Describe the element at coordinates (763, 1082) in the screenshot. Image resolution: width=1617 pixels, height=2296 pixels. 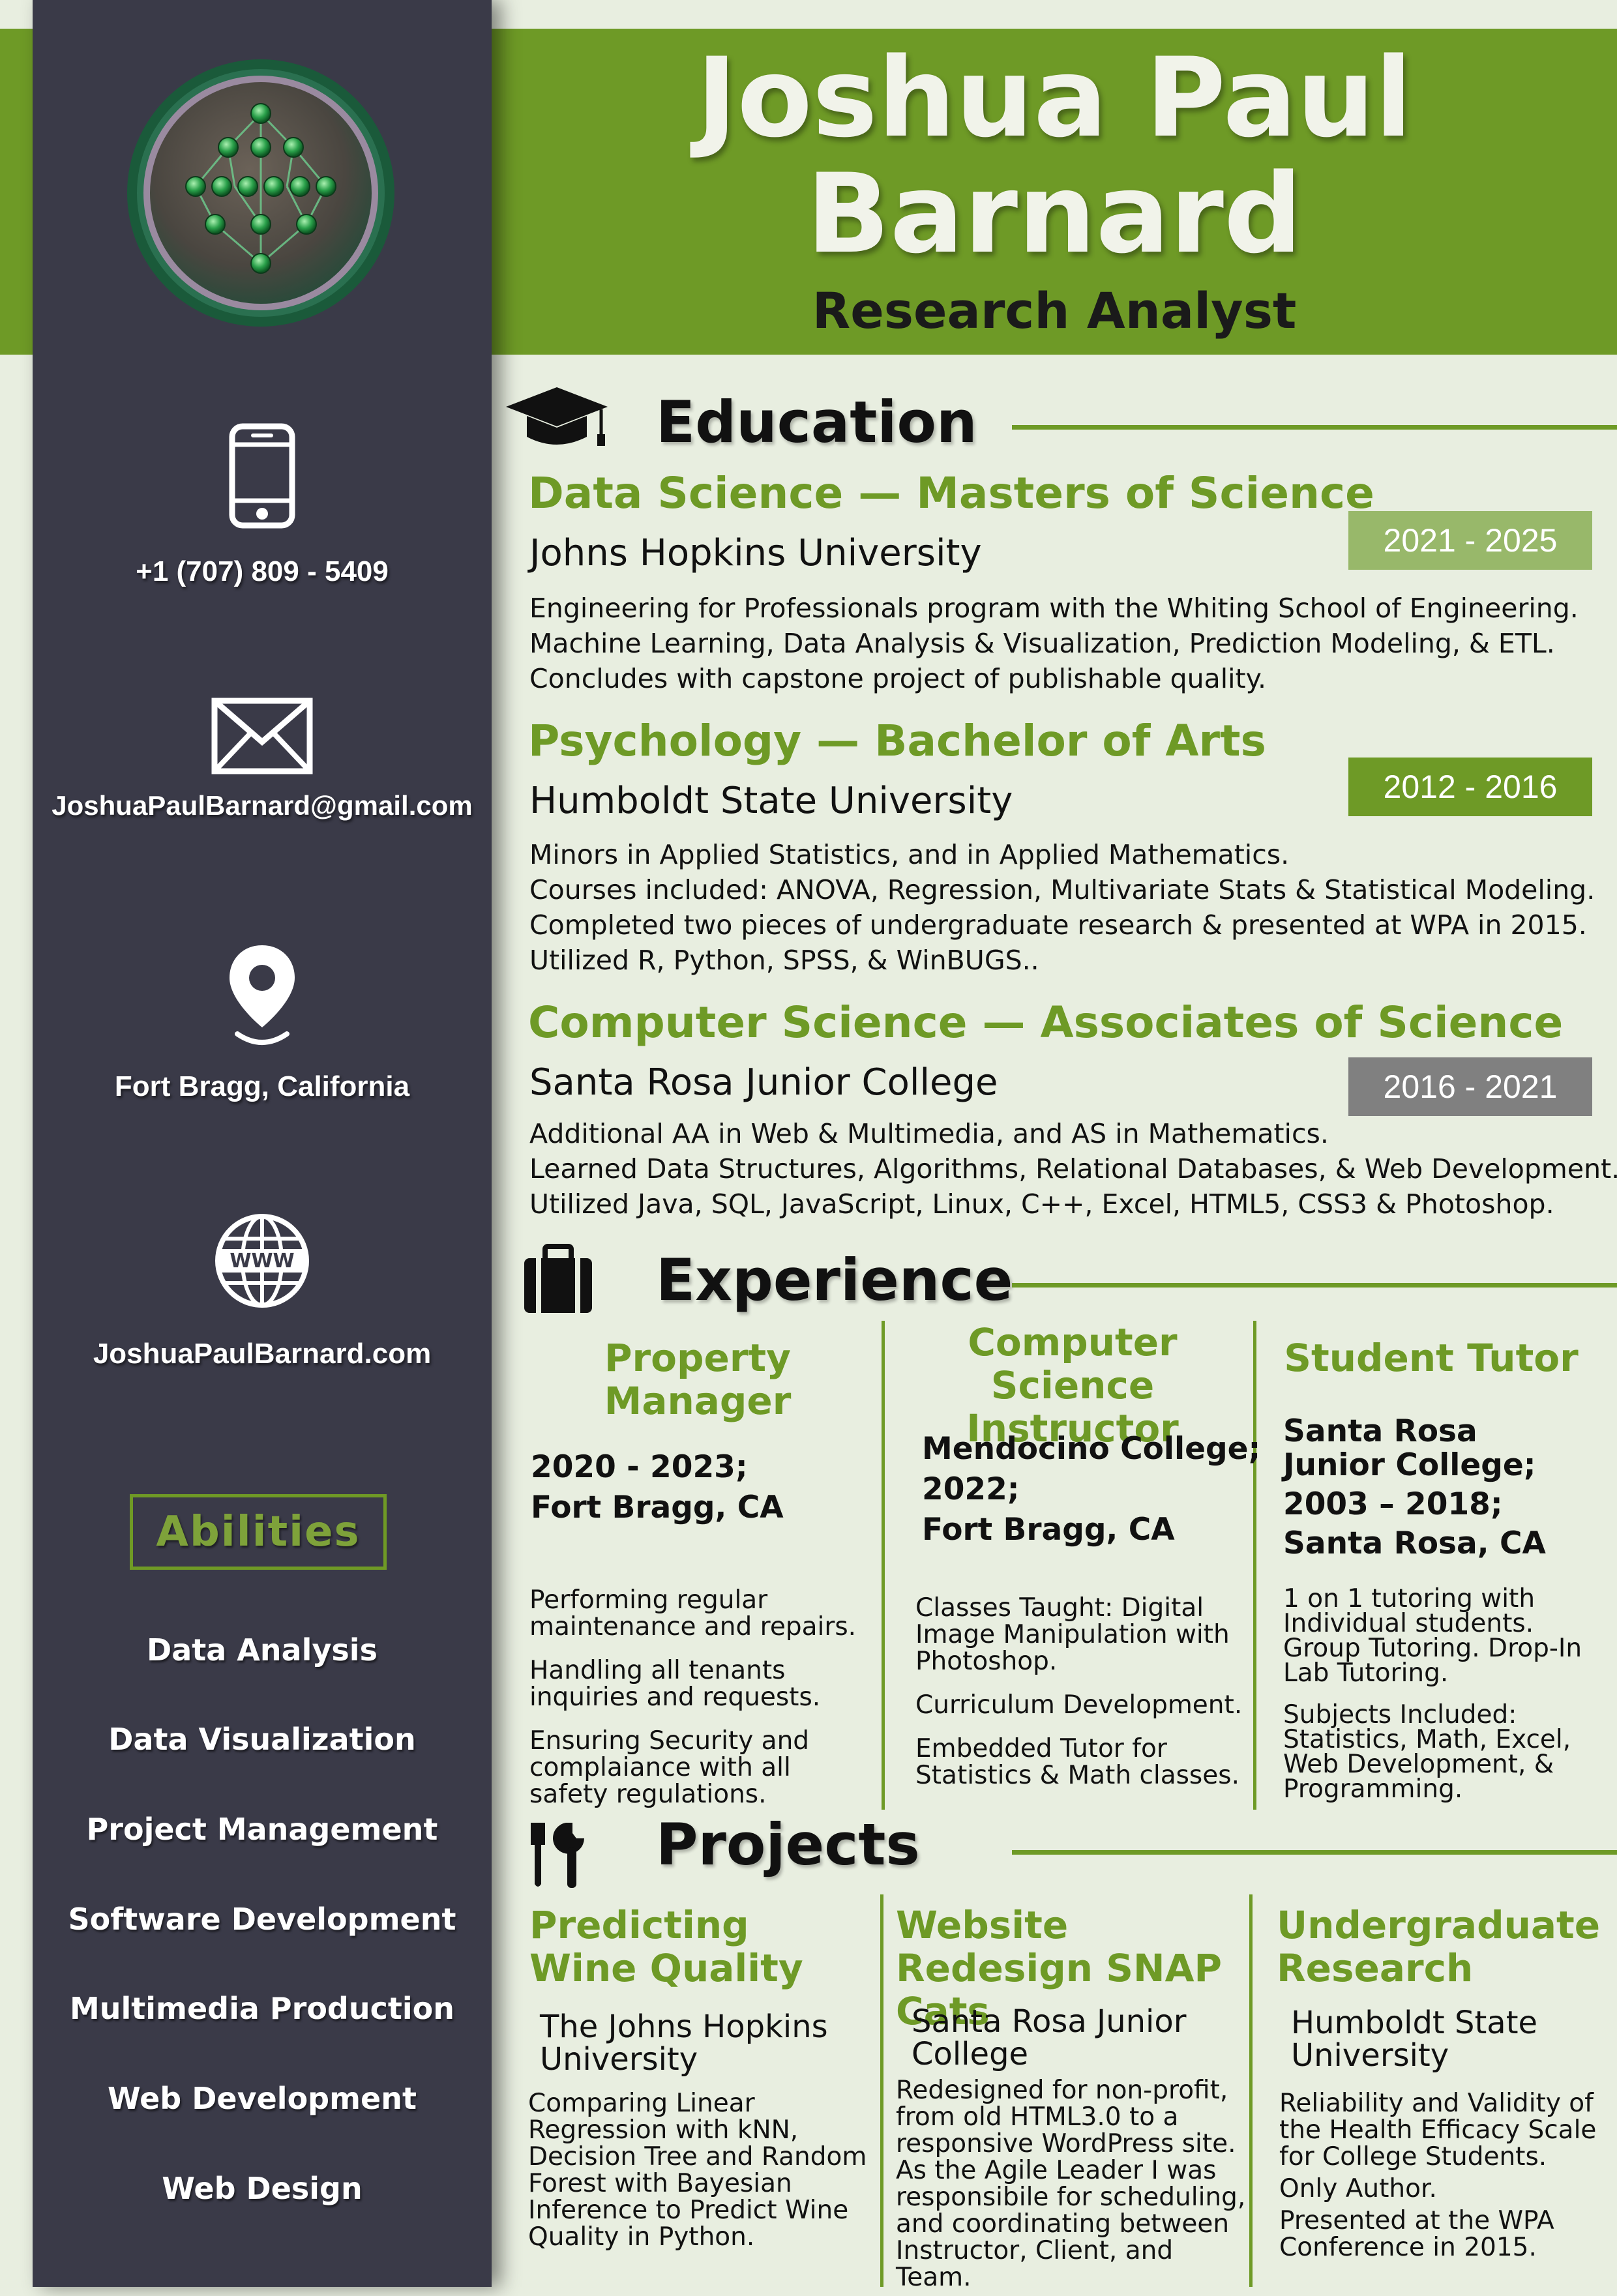
I see `school-name: Santa Rosa Junior College` at that location.